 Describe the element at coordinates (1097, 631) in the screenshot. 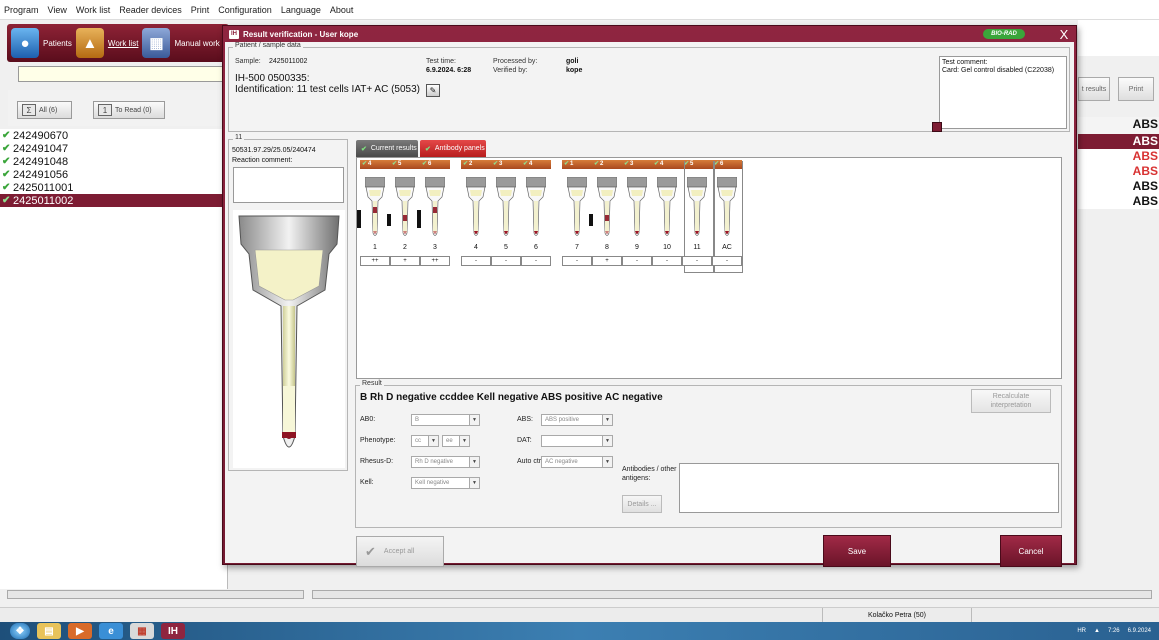

I see `tray-arrow-icon: ▲` at that location.